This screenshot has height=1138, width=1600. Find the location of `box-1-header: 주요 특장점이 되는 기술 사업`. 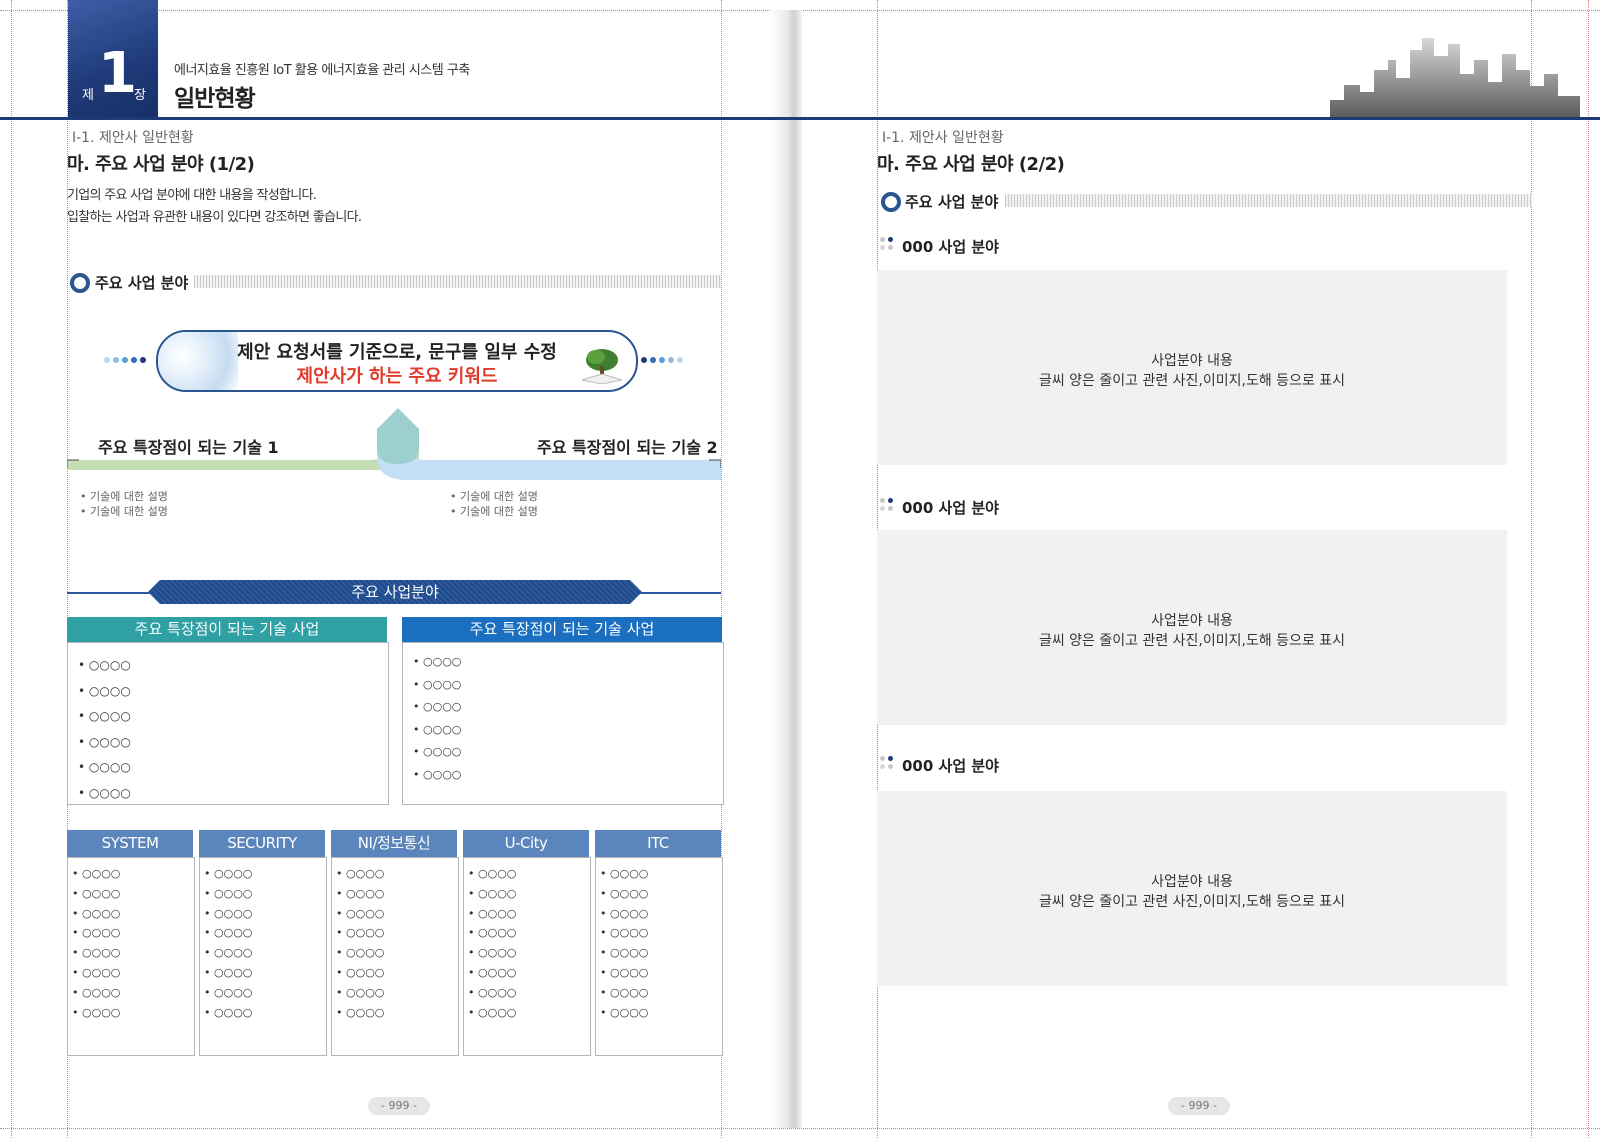

box-1-header: 주요 특장점이 되는 기술 사업 is located at coordinates (227, 629).